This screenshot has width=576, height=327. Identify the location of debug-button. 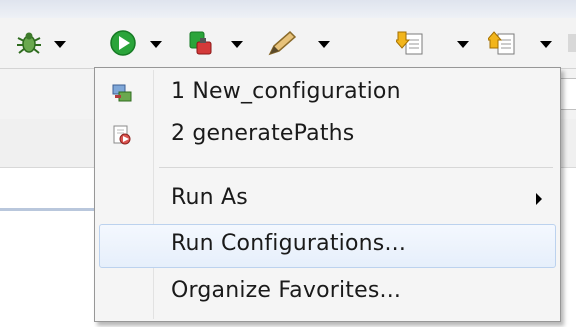
(54, 43).